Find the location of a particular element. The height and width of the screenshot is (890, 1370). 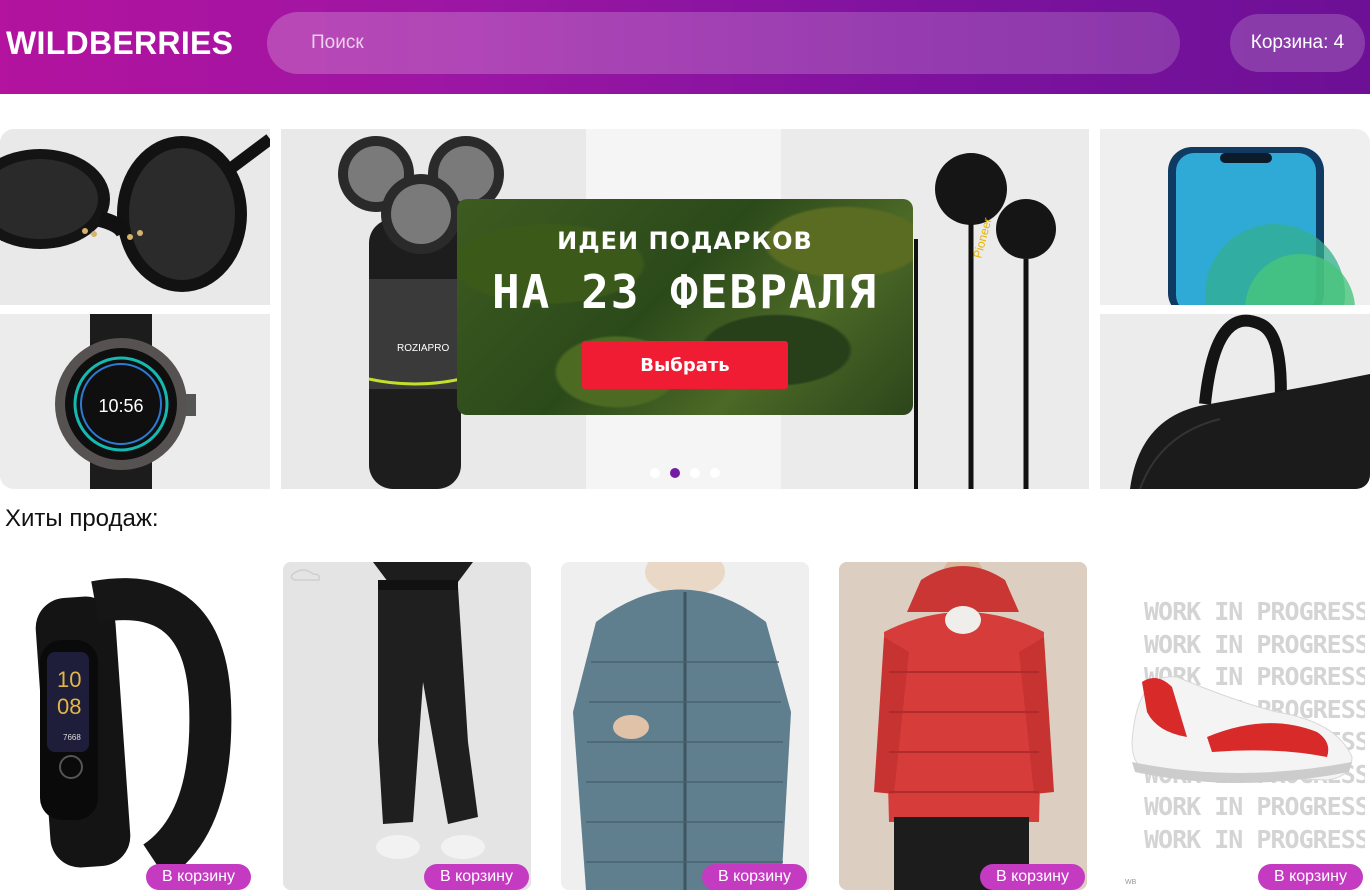

cart-button: Корзина: 4 is located at coordinates (1297, 43).